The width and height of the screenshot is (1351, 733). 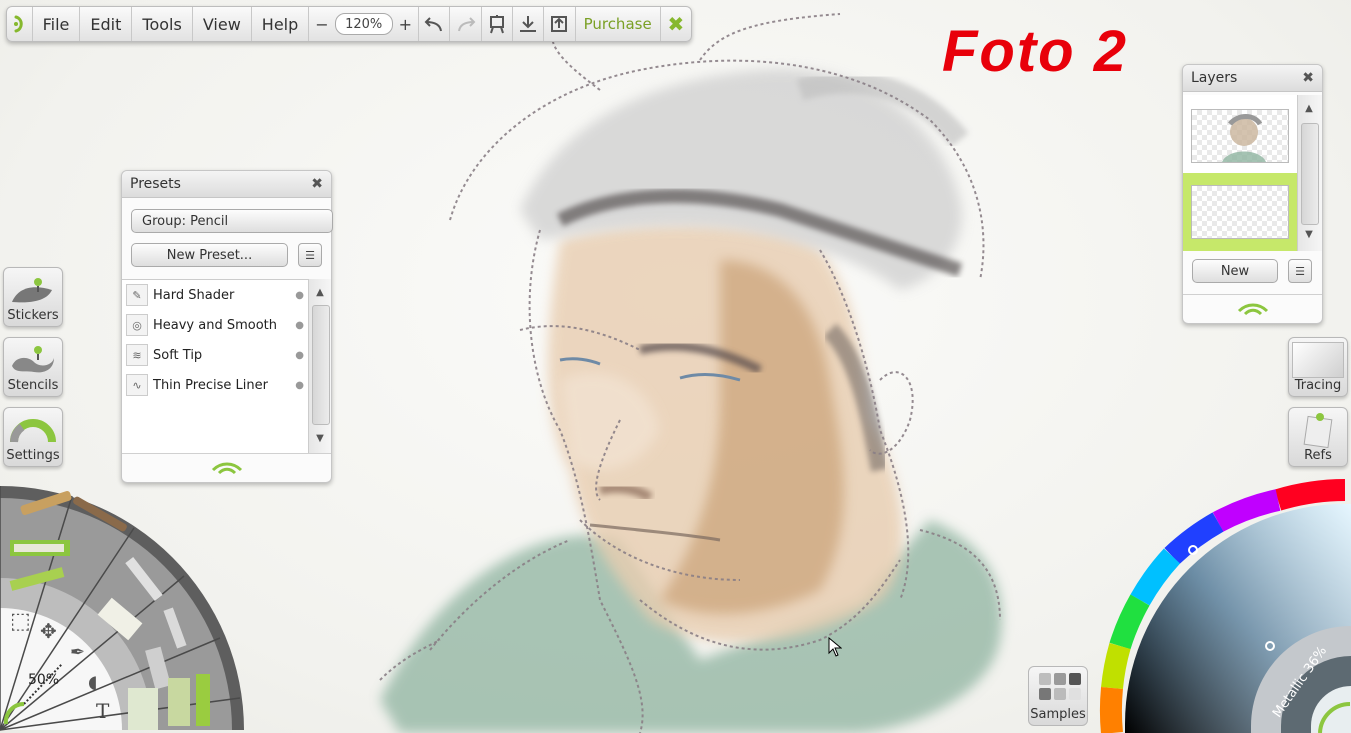 What do you see at coordinates (155, 184) in the screenshot?
I see `presets-panel-title: Presets` at bounding box center [155, 184].